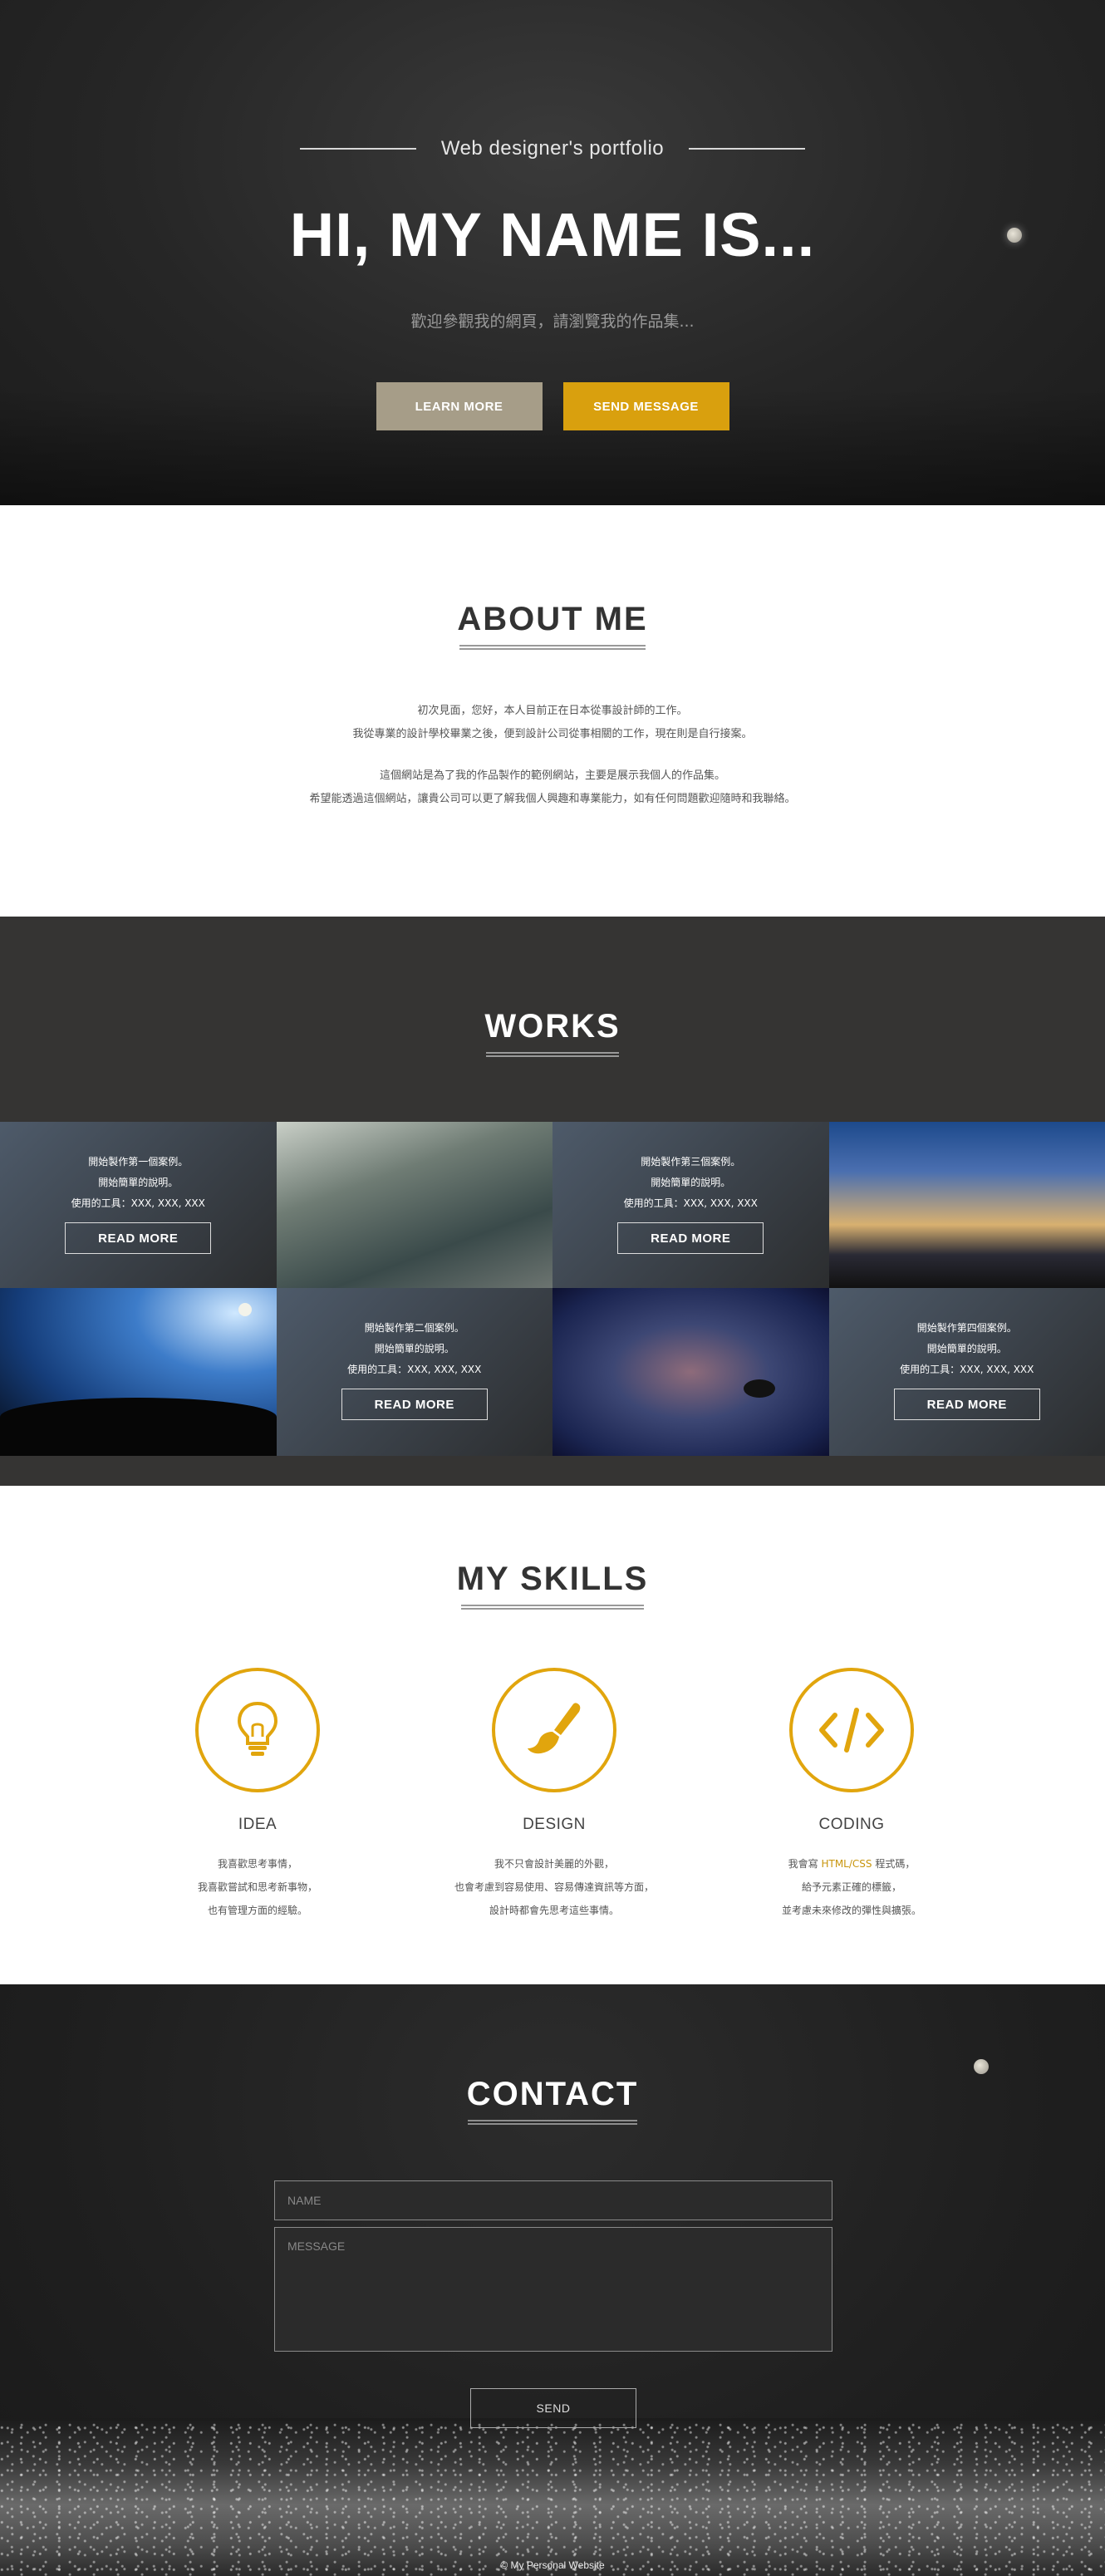 This screenshot has height=2576, width=1105. I want to click on skill-line: 給予元素正確的標籤，, so click(851, 1887).